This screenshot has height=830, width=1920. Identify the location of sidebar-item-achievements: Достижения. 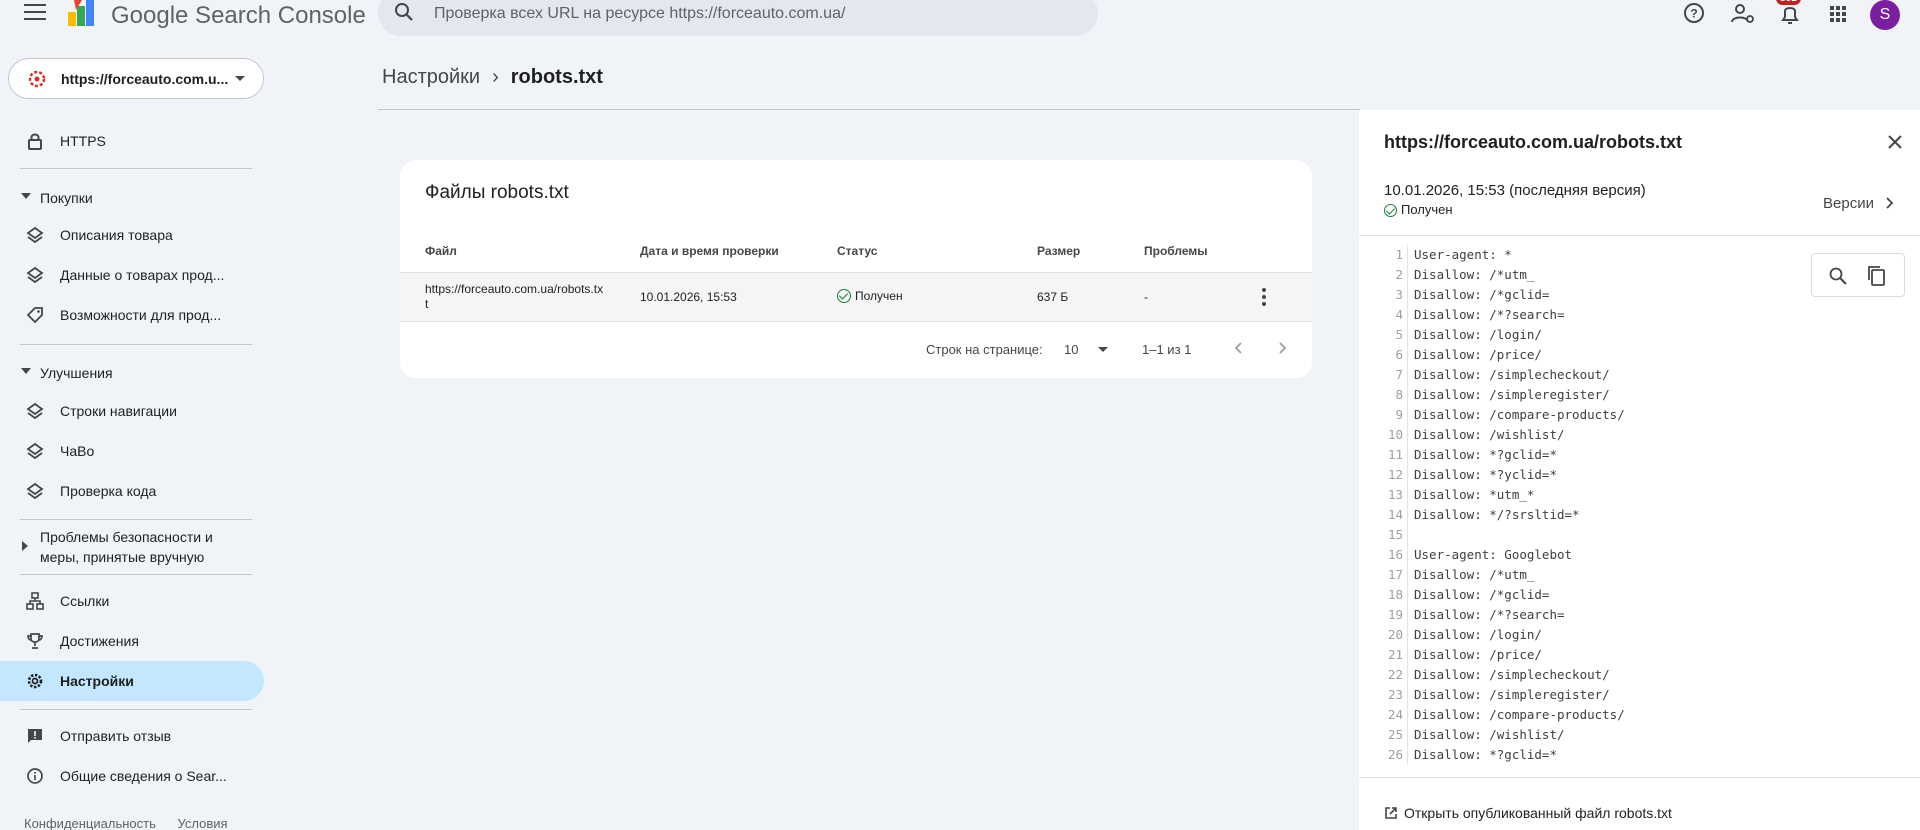
(132, 641).